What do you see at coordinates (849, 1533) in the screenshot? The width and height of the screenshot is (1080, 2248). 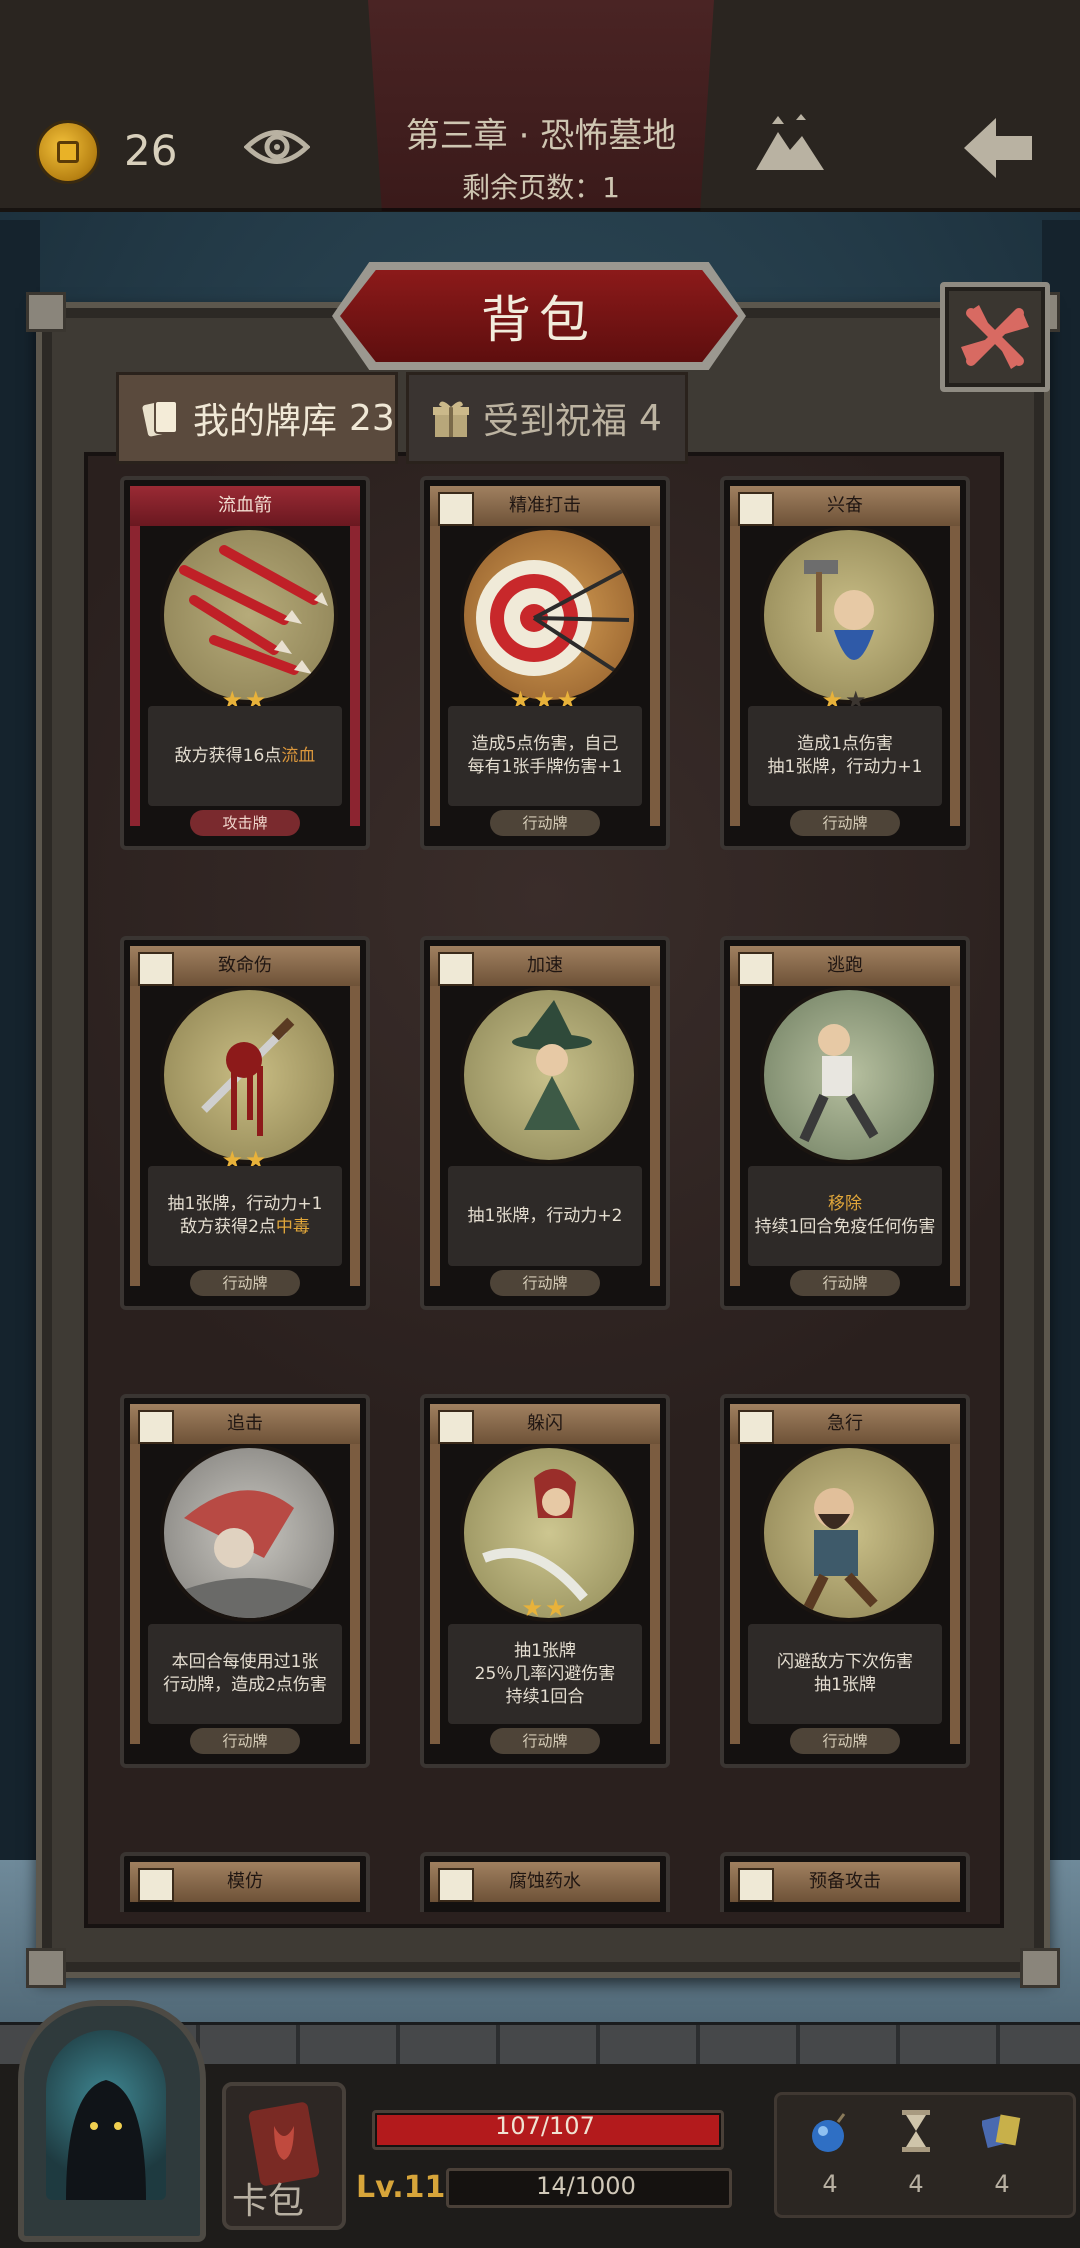 I see `bearded-runner-art` at bounding box center [849, 1533].